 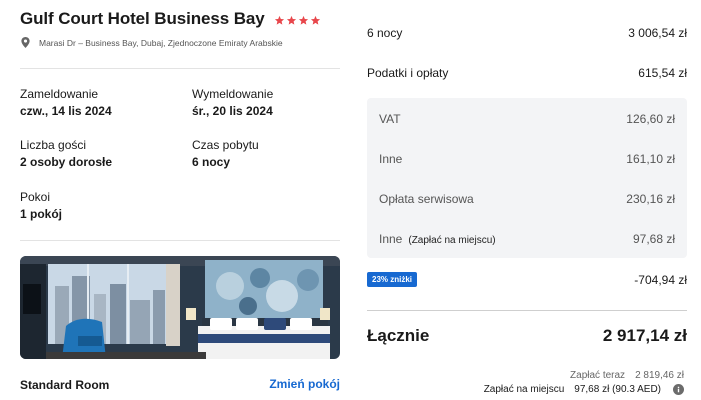 What do you see at coordinates (25, 42) in the screenshot?
I see `location-pin-icon` at bounding box center [25, 42].